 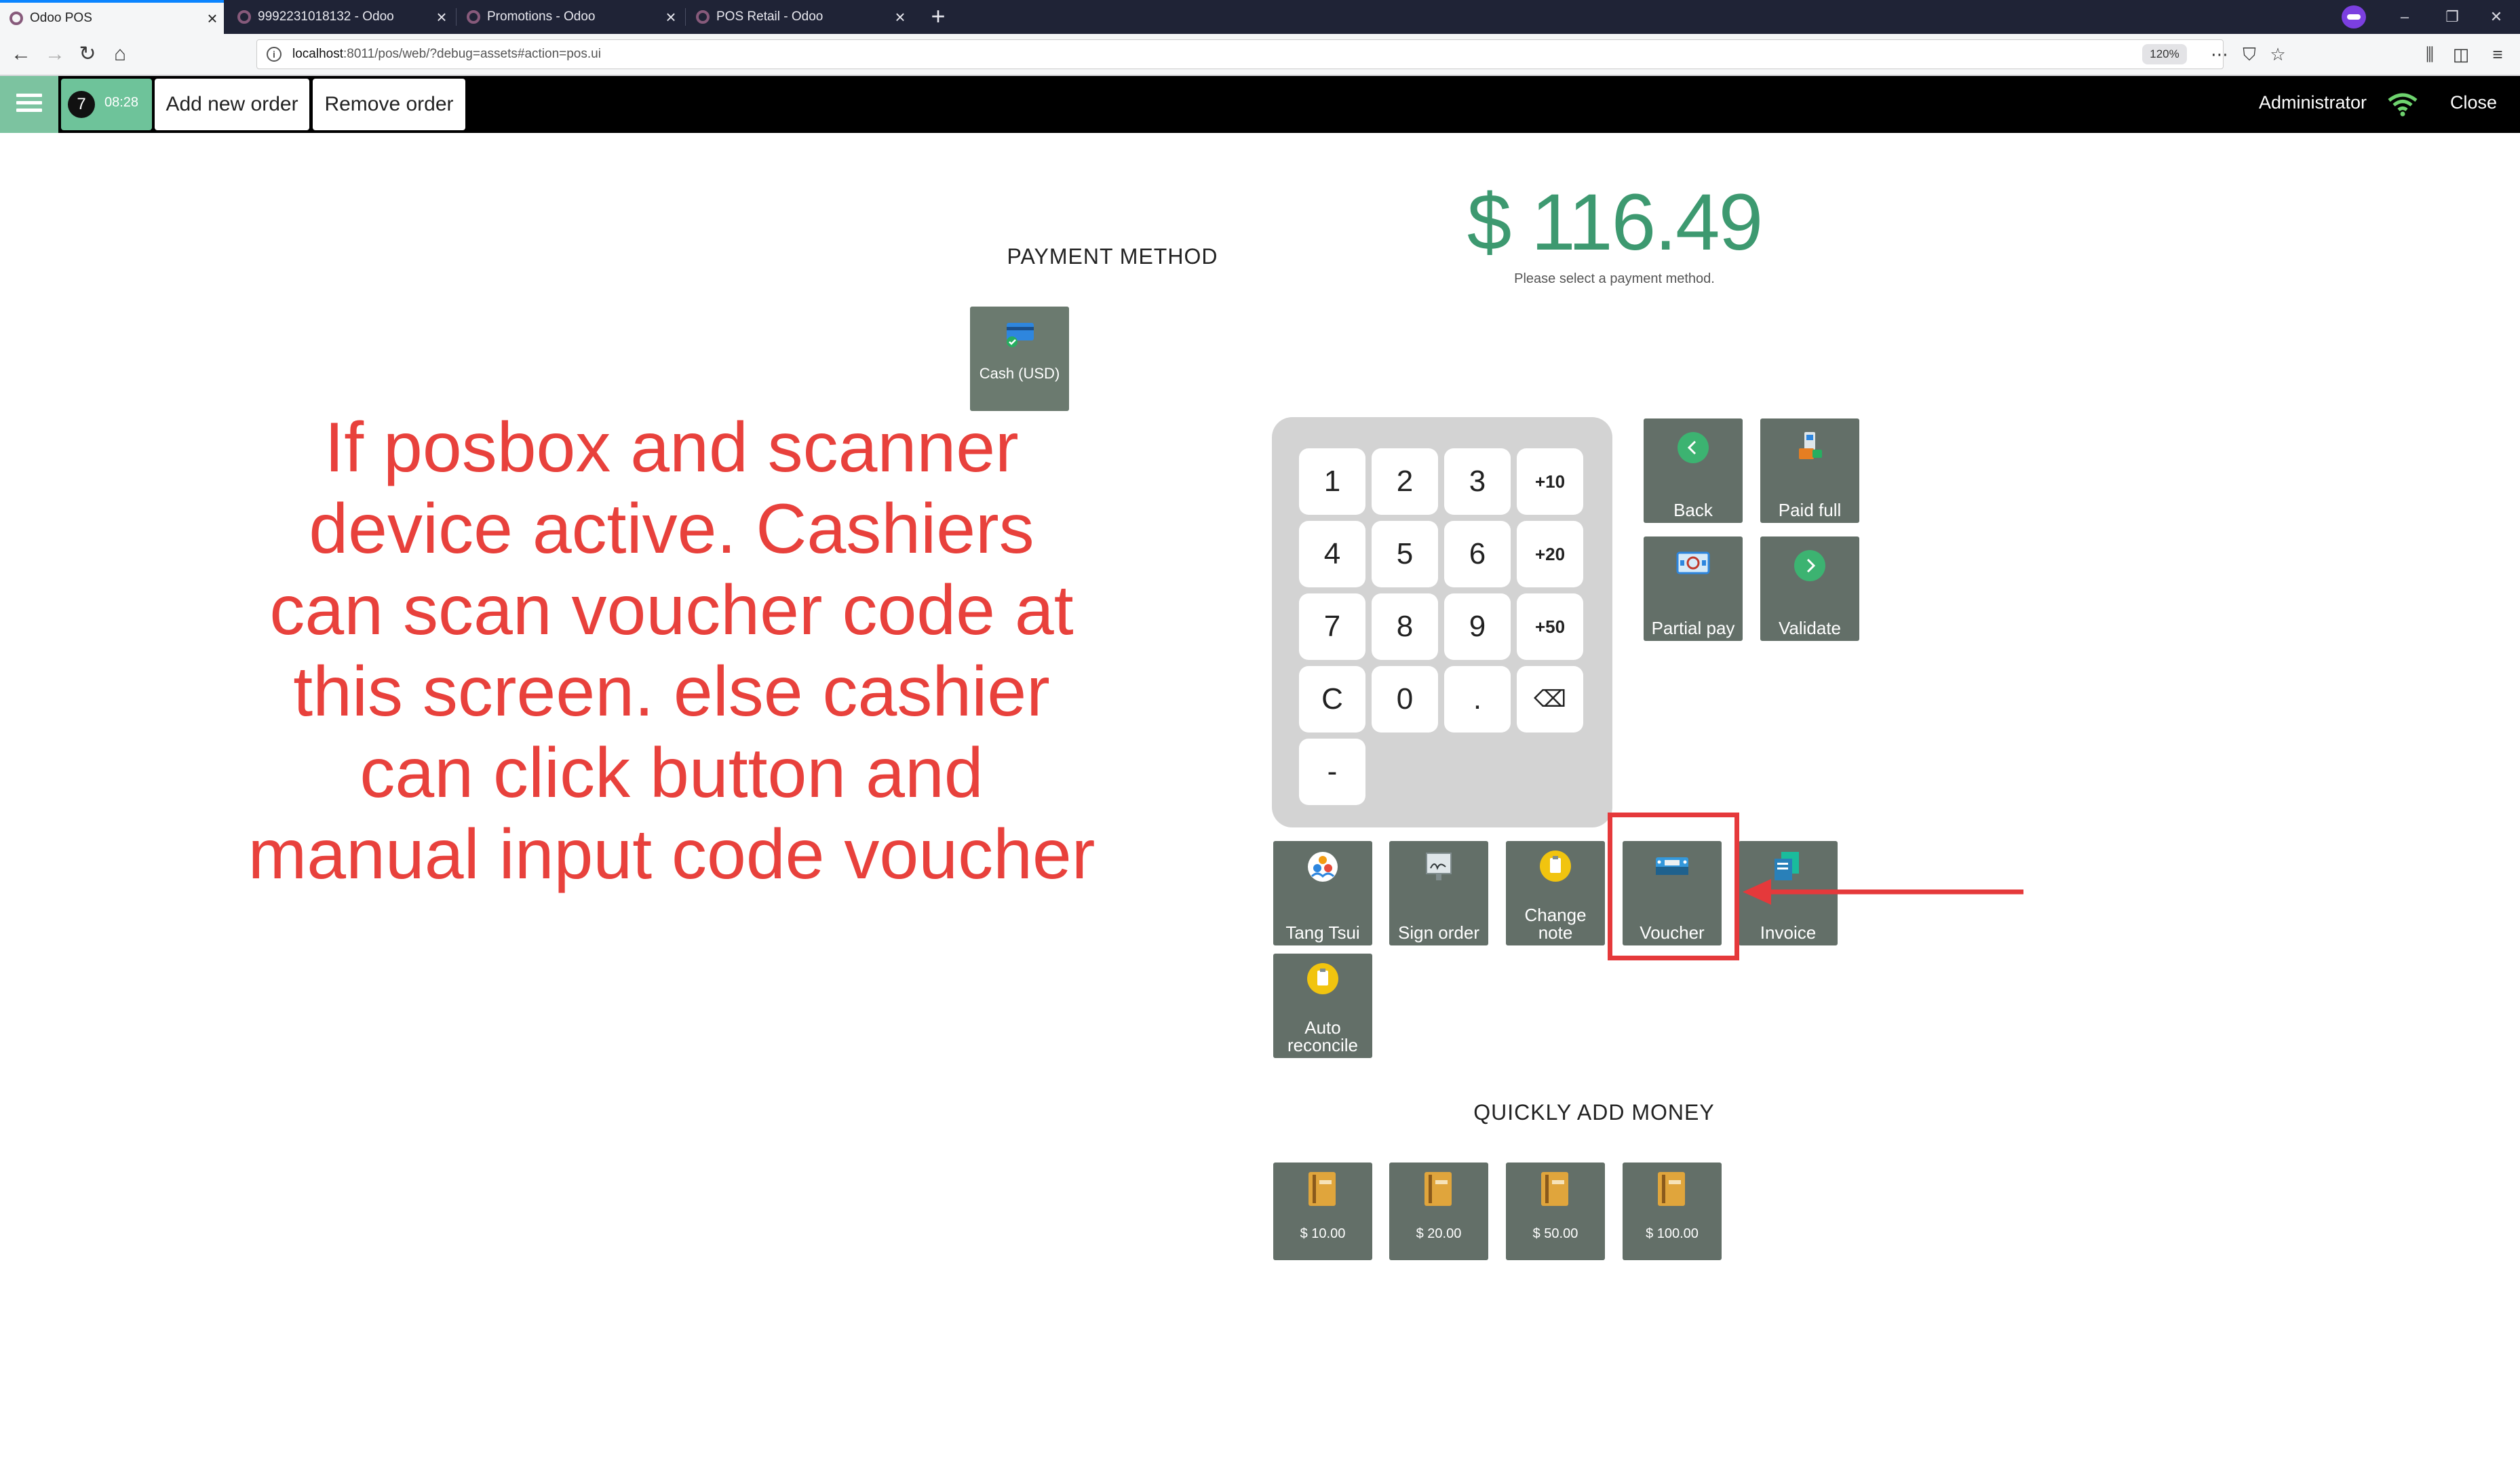 What do you see at coordinates (1555, 915) in the screenshot?
I see `change-note-label-line1: Change` at bounding box center [1555, 915].